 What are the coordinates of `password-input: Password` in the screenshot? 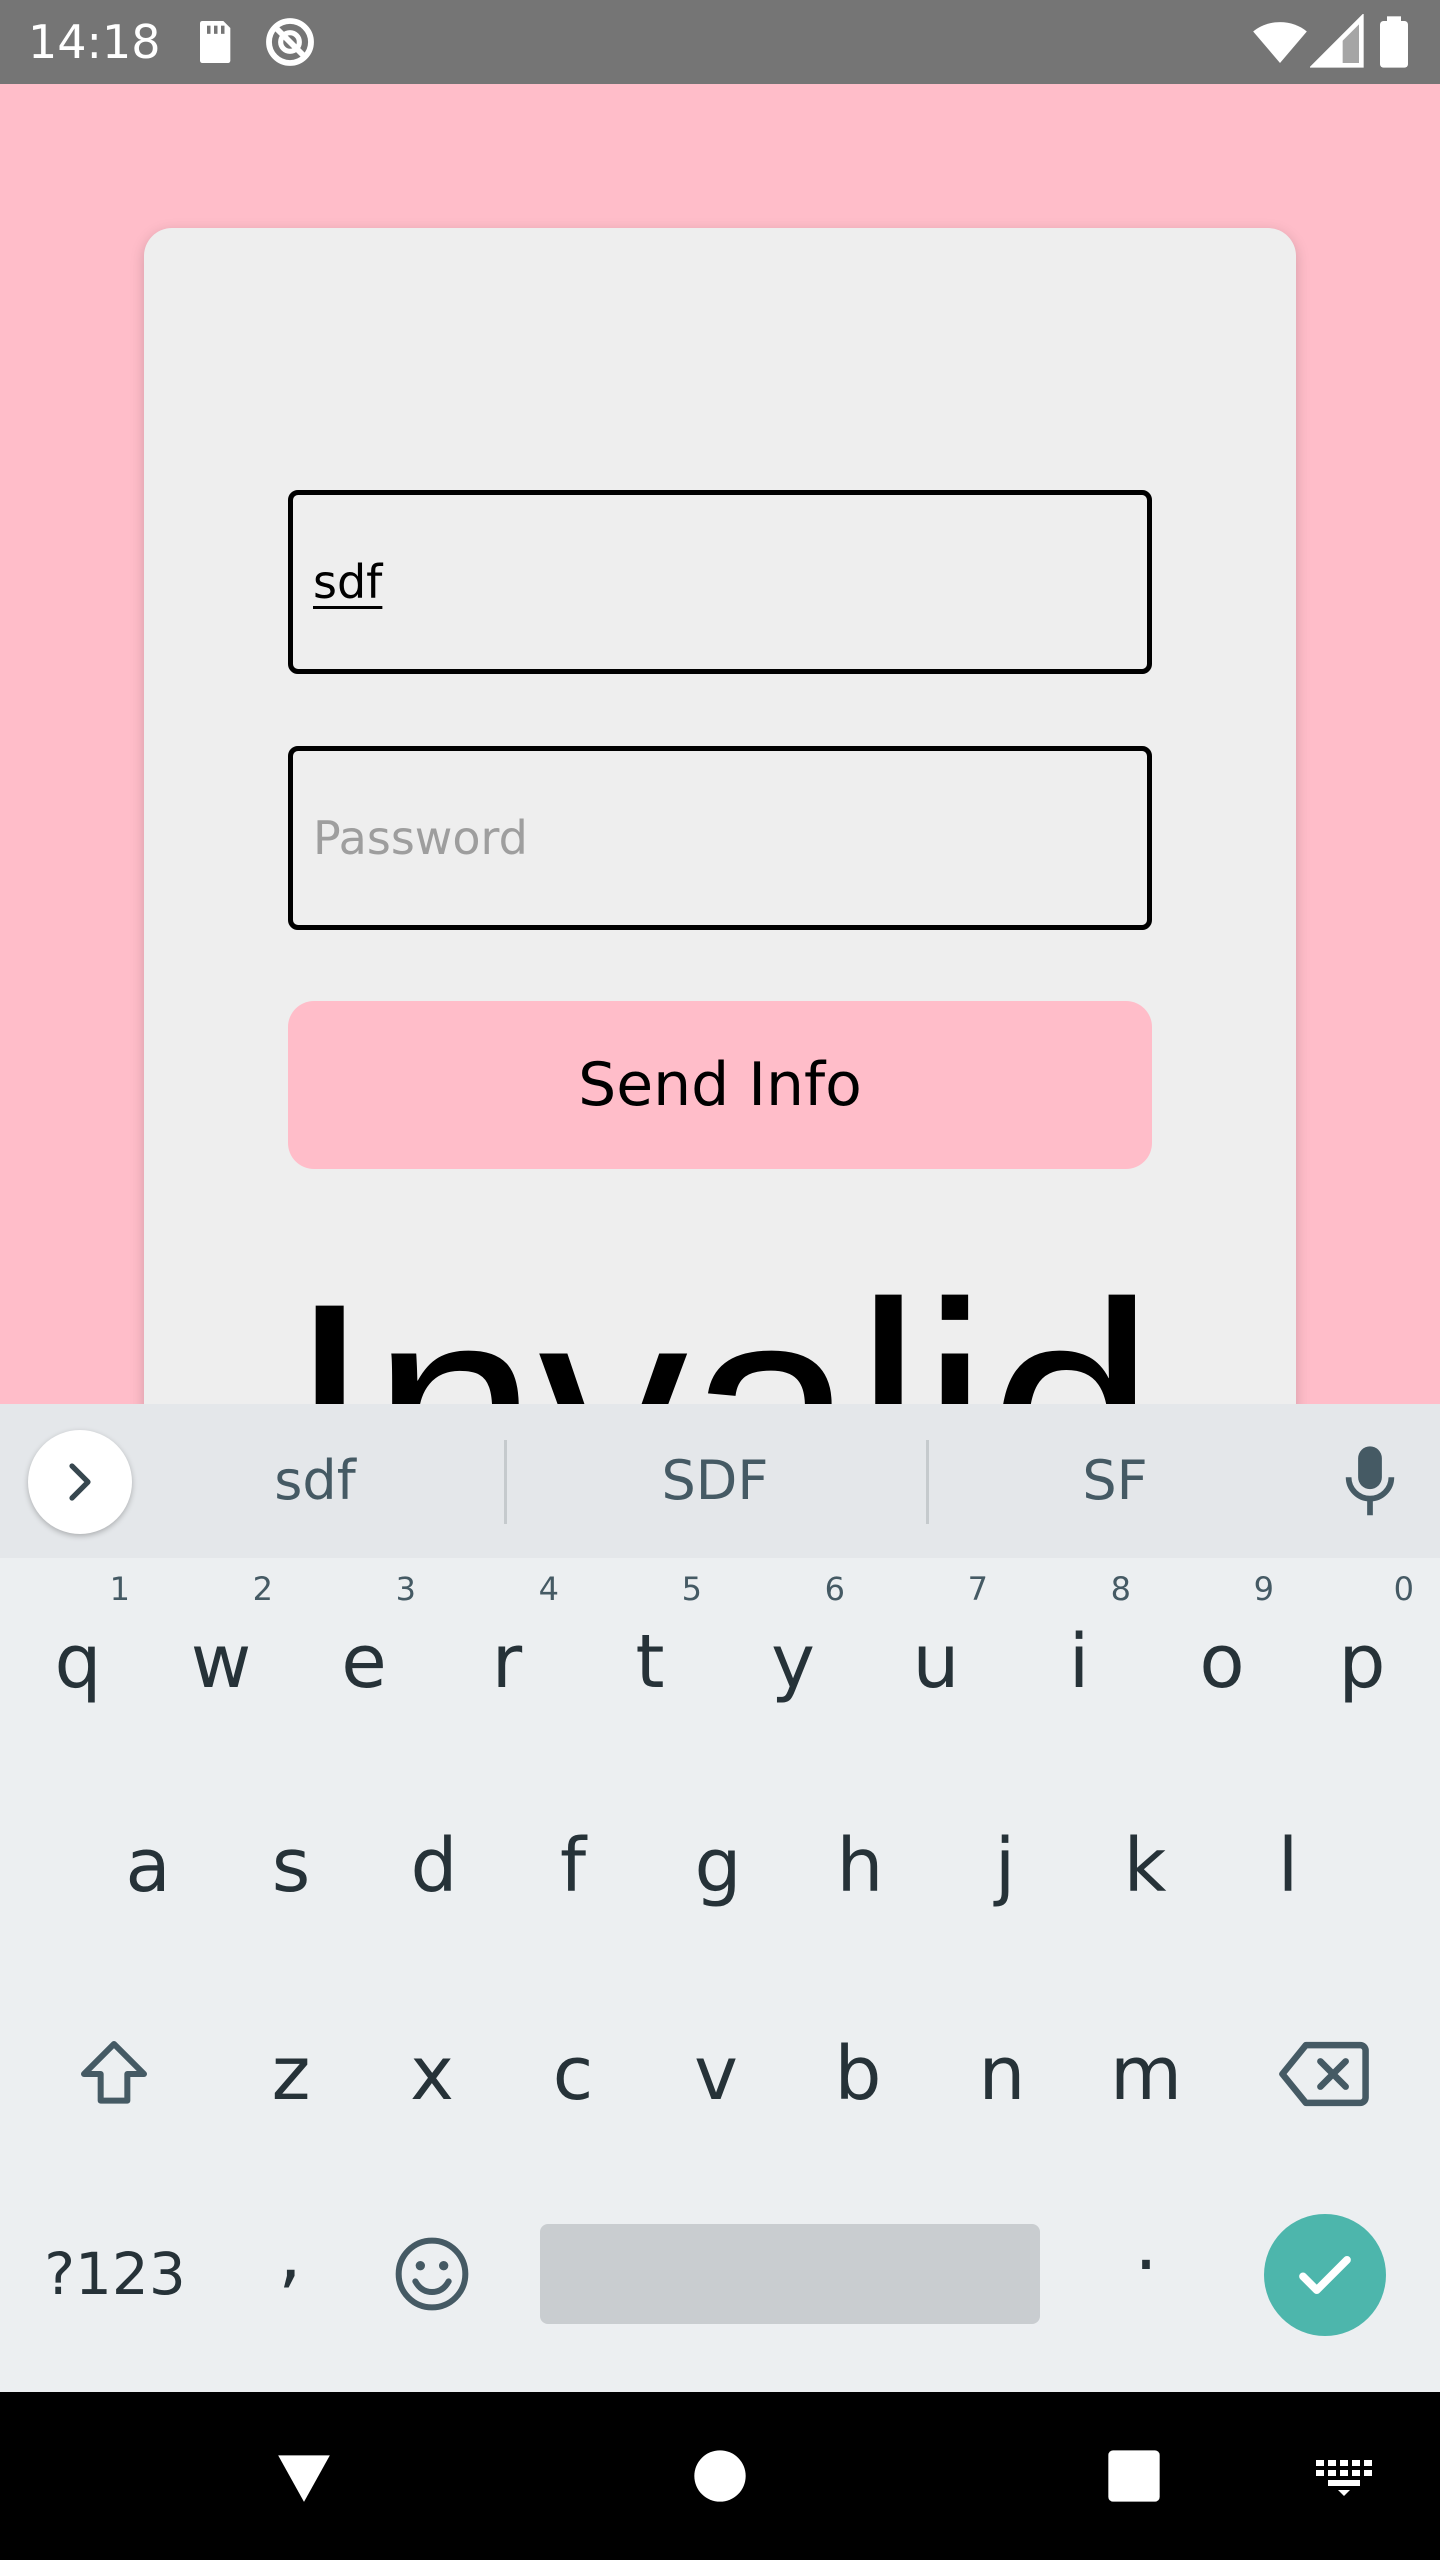 It's located at (720, 838).